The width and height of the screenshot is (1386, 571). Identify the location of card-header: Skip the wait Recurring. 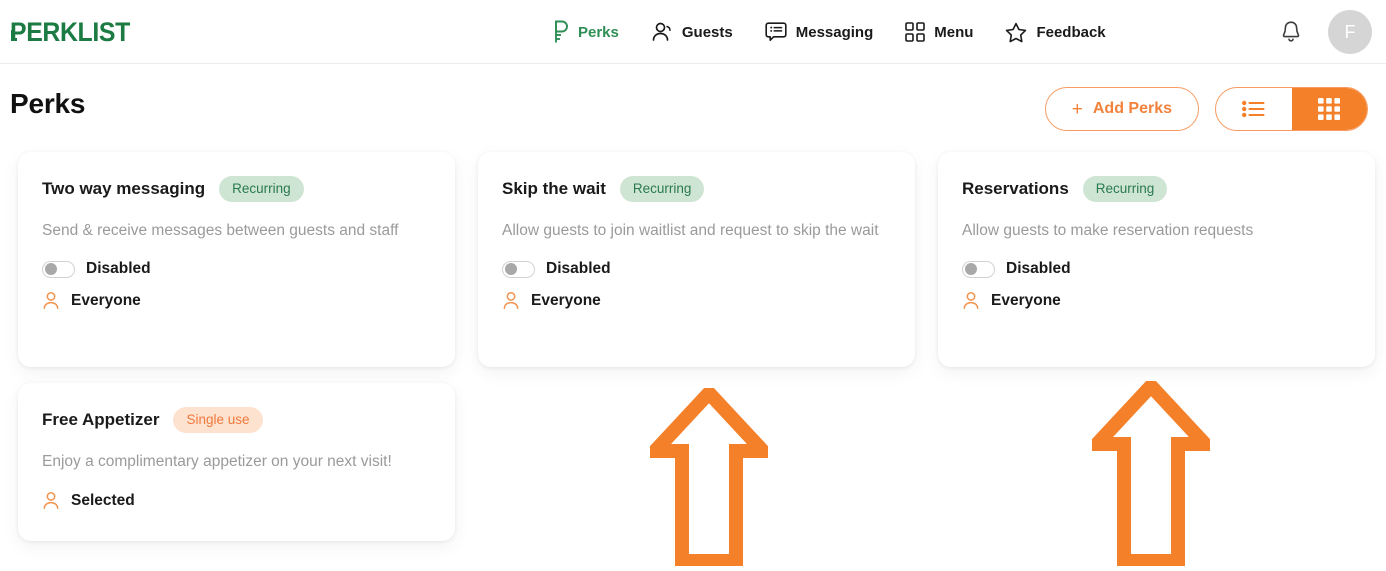
(696, 189).